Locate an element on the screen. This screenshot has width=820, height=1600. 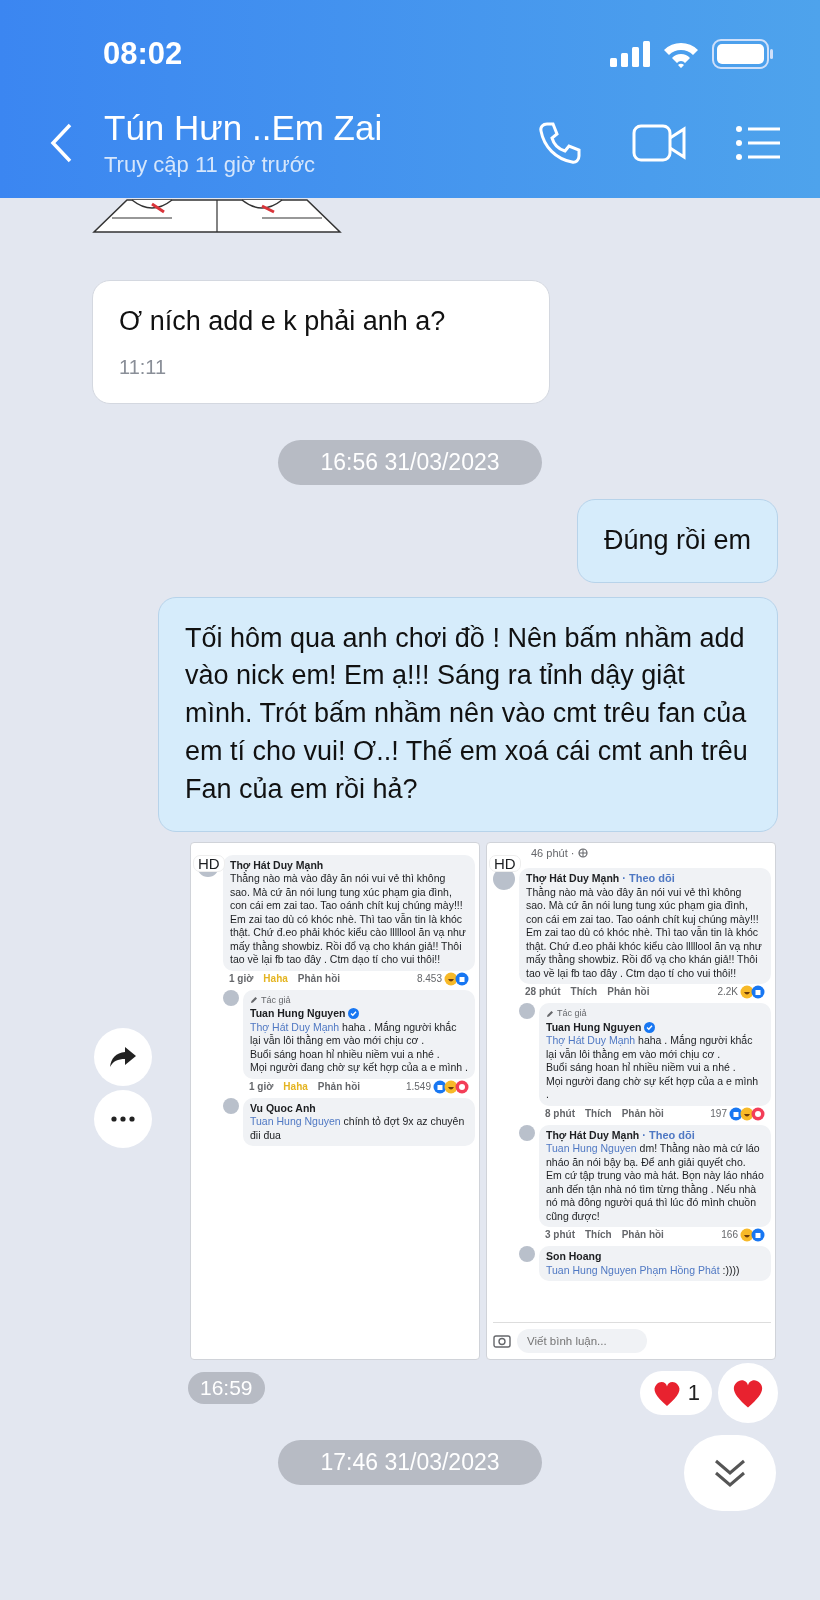
globe-icon is located at coordinates (583, 853).